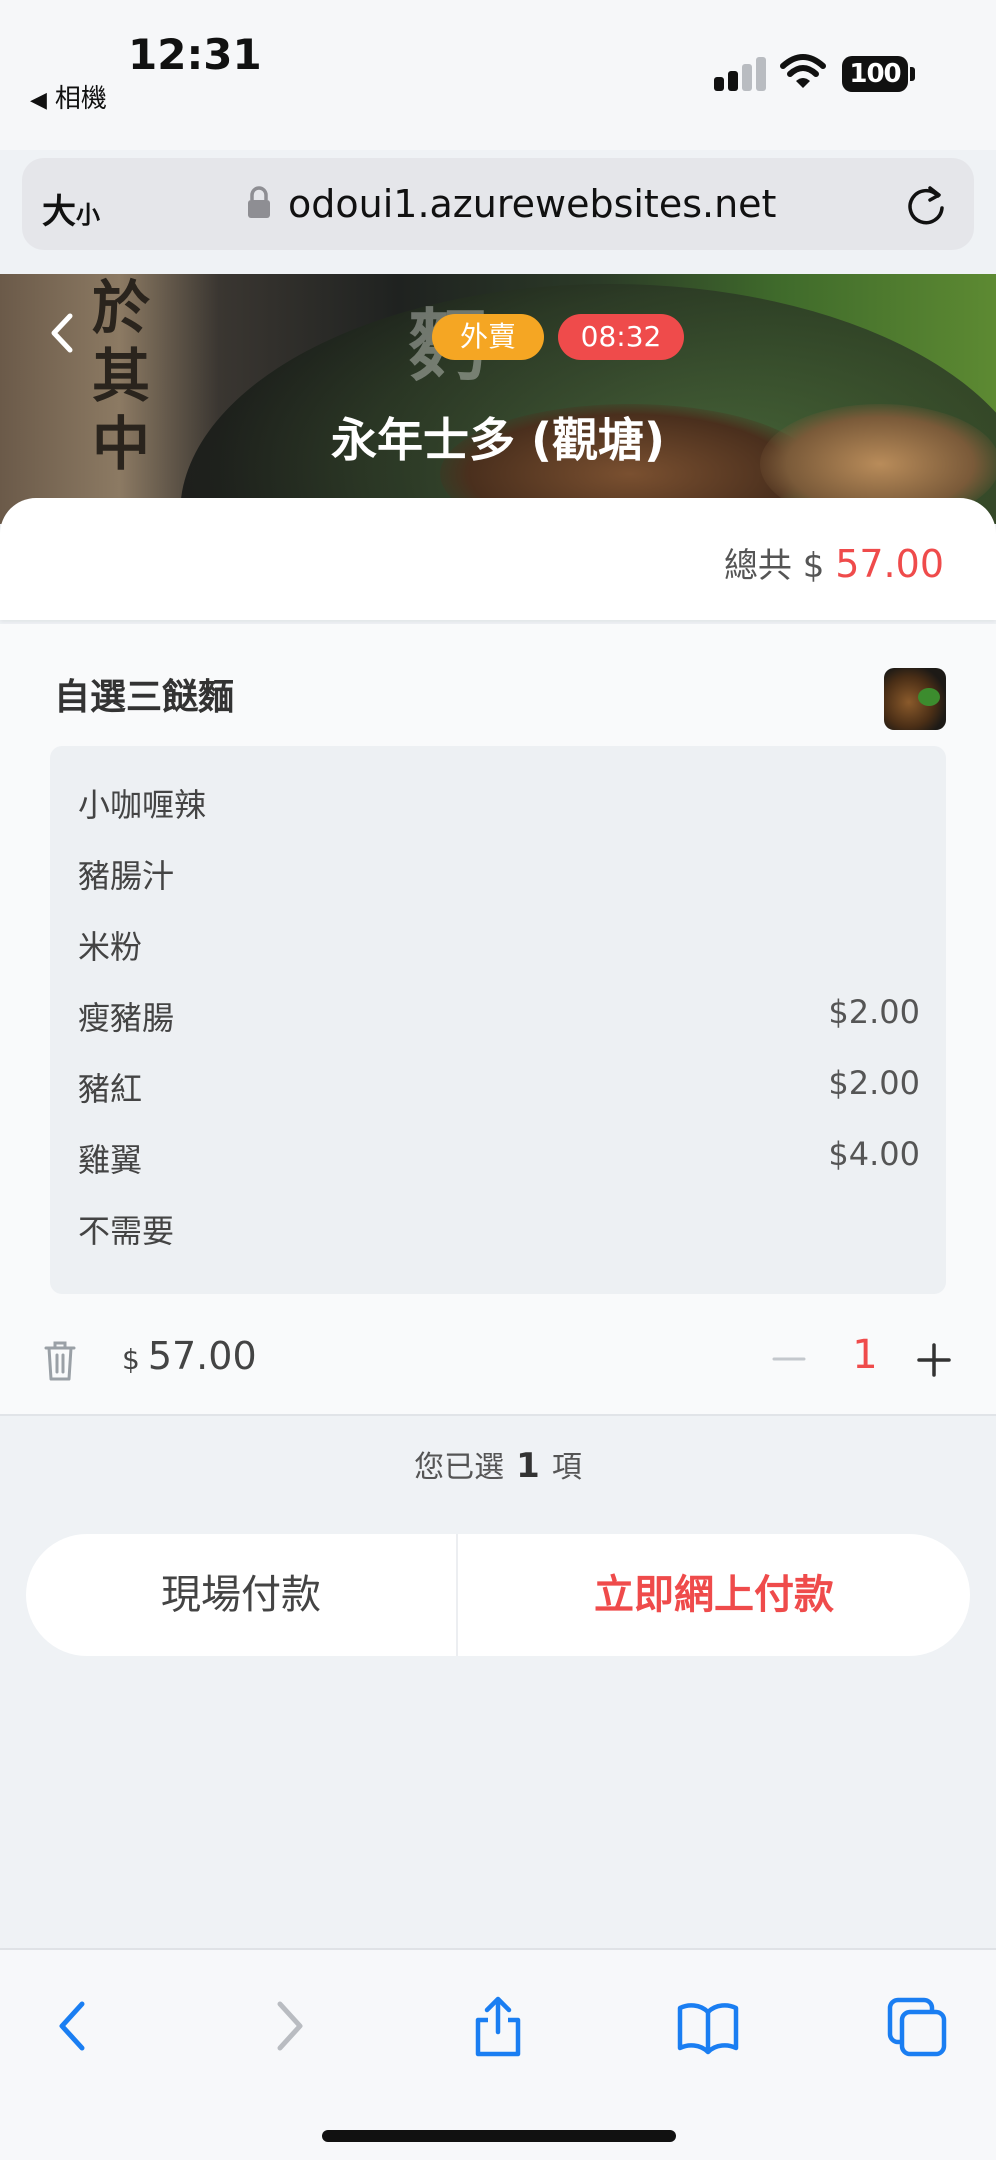 The height and width of the screenshot is (2160, 996). What do you see at coordinates (789, 1359) in the screenshot?
I see `decrease-quantity-icon` at bounding box center [789, 1359].